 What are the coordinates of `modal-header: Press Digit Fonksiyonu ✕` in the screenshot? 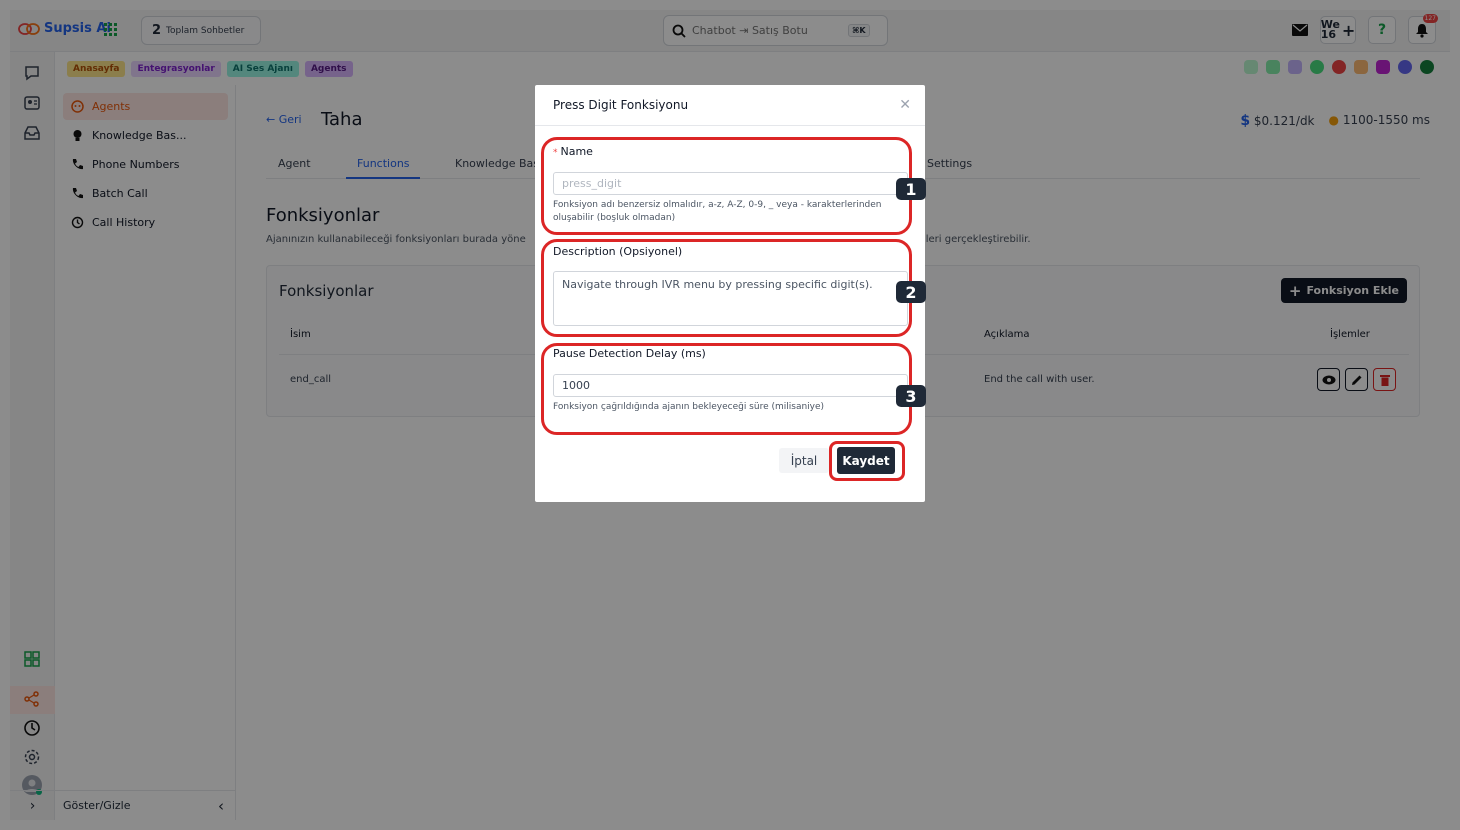 It's located at (730, 105).